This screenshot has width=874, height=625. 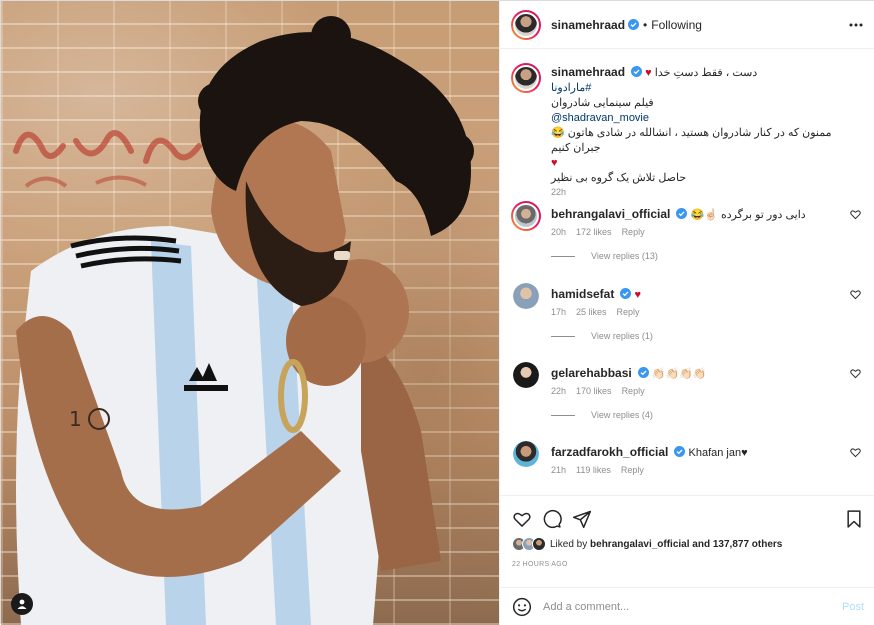 What do you see at coordinates (676, 25) in the screenshot?
I see `following-button: Following` at bounding box center [676, 25].